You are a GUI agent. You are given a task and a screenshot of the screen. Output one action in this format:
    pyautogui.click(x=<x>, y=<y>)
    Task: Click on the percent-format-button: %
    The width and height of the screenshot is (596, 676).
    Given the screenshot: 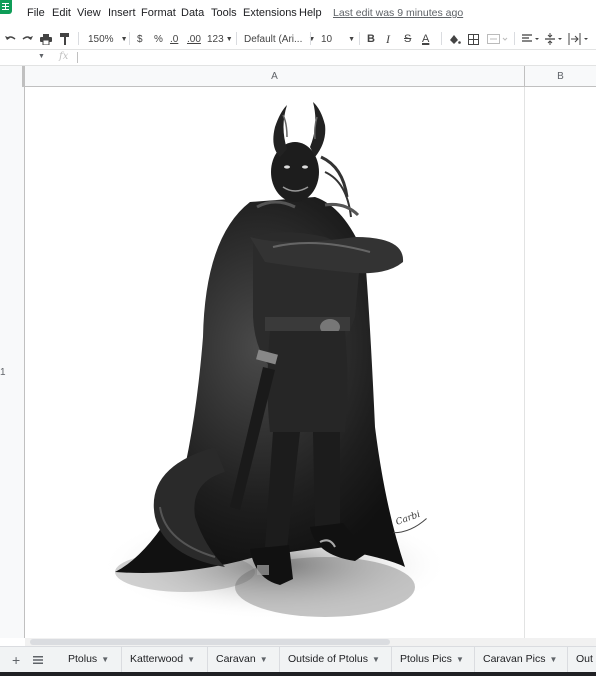 What is the action you would take?
    pyautogui.click(x=158, y=39)
    